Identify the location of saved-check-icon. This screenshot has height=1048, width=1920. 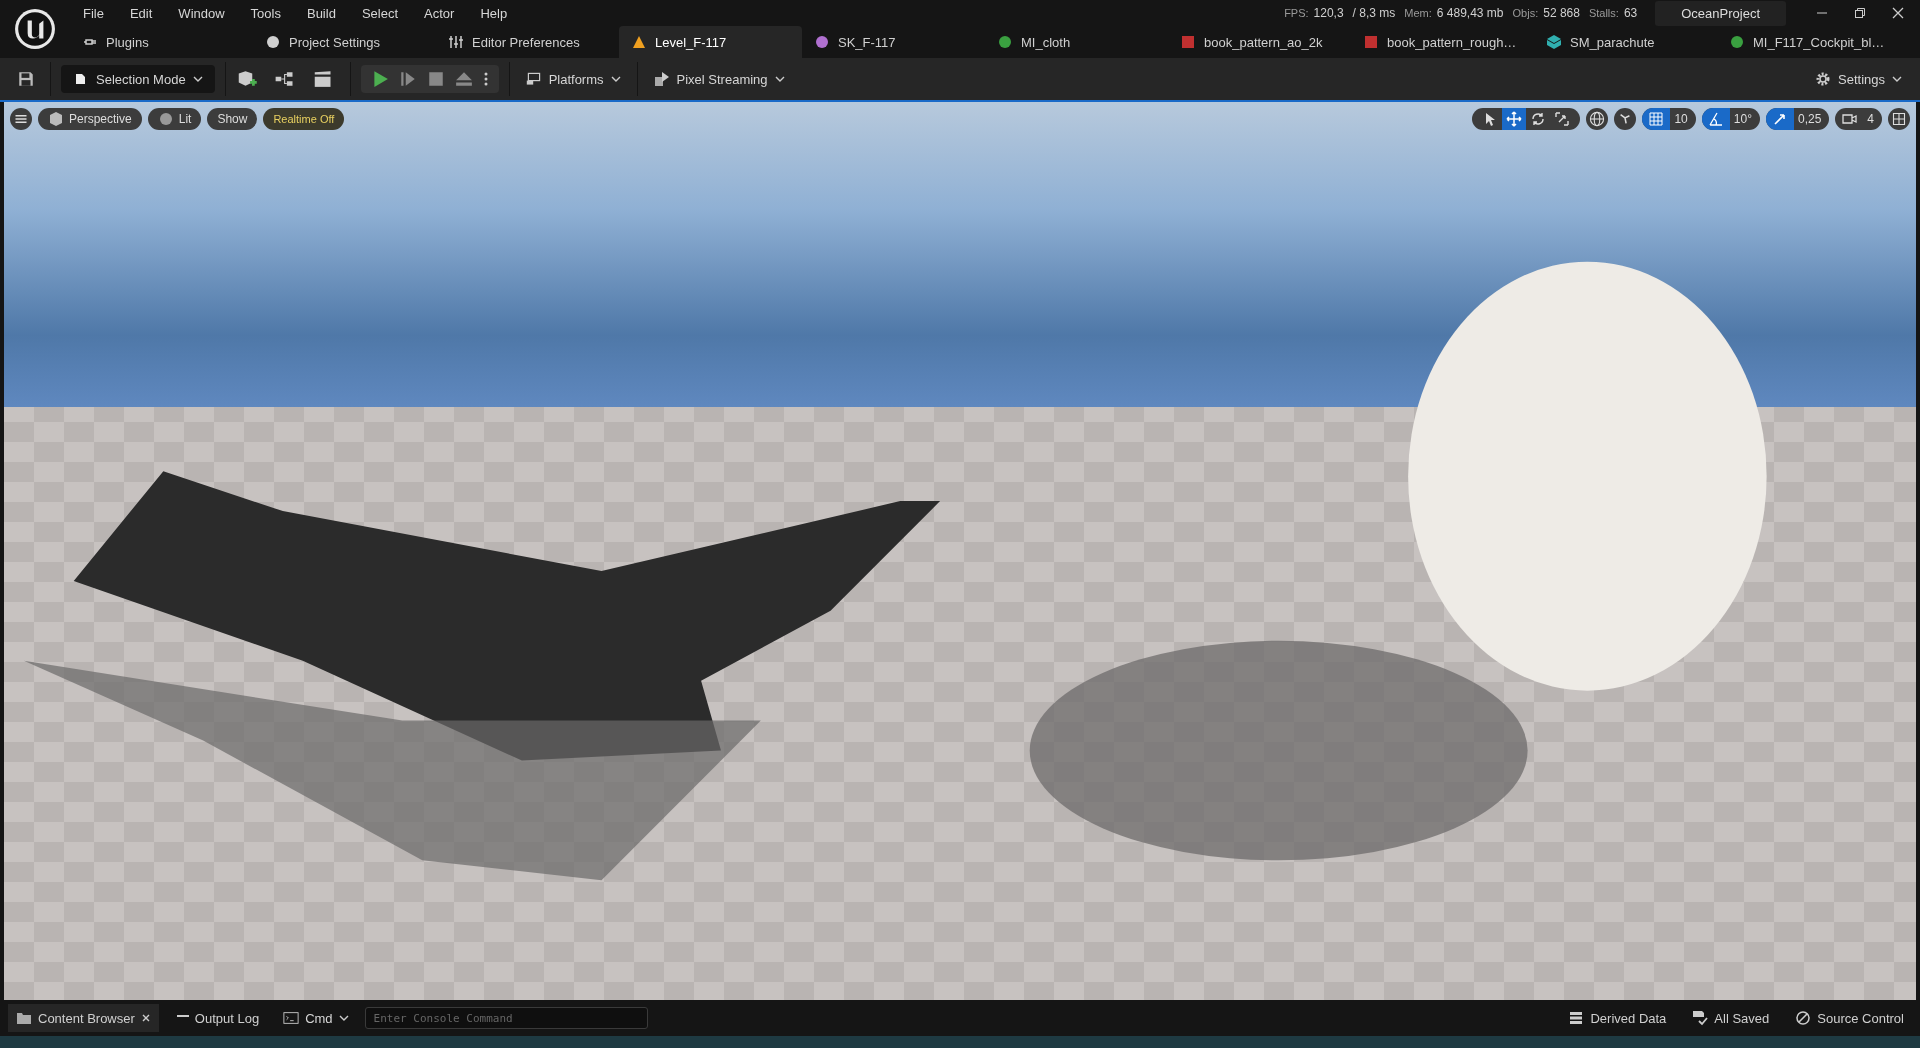
(1700, 1018).